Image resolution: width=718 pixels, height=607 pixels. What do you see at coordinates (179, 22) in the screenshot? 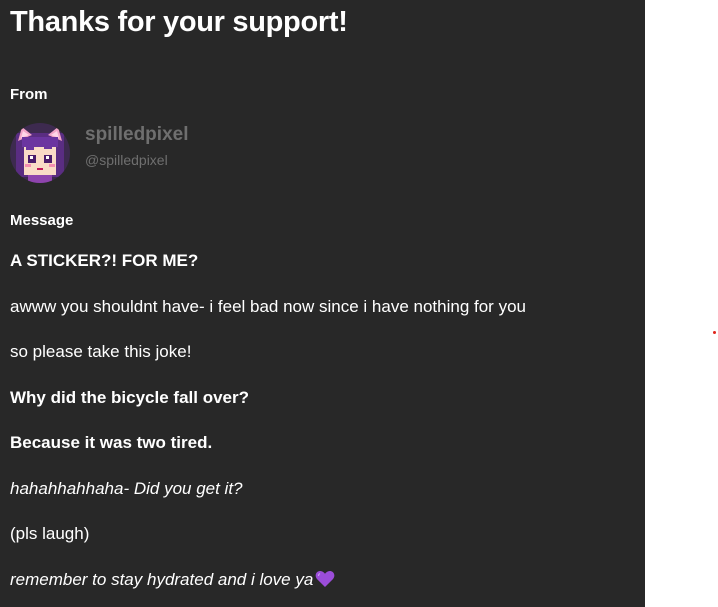
I see `page-title: Thanks for your support!` at bounding box center [179, 22].